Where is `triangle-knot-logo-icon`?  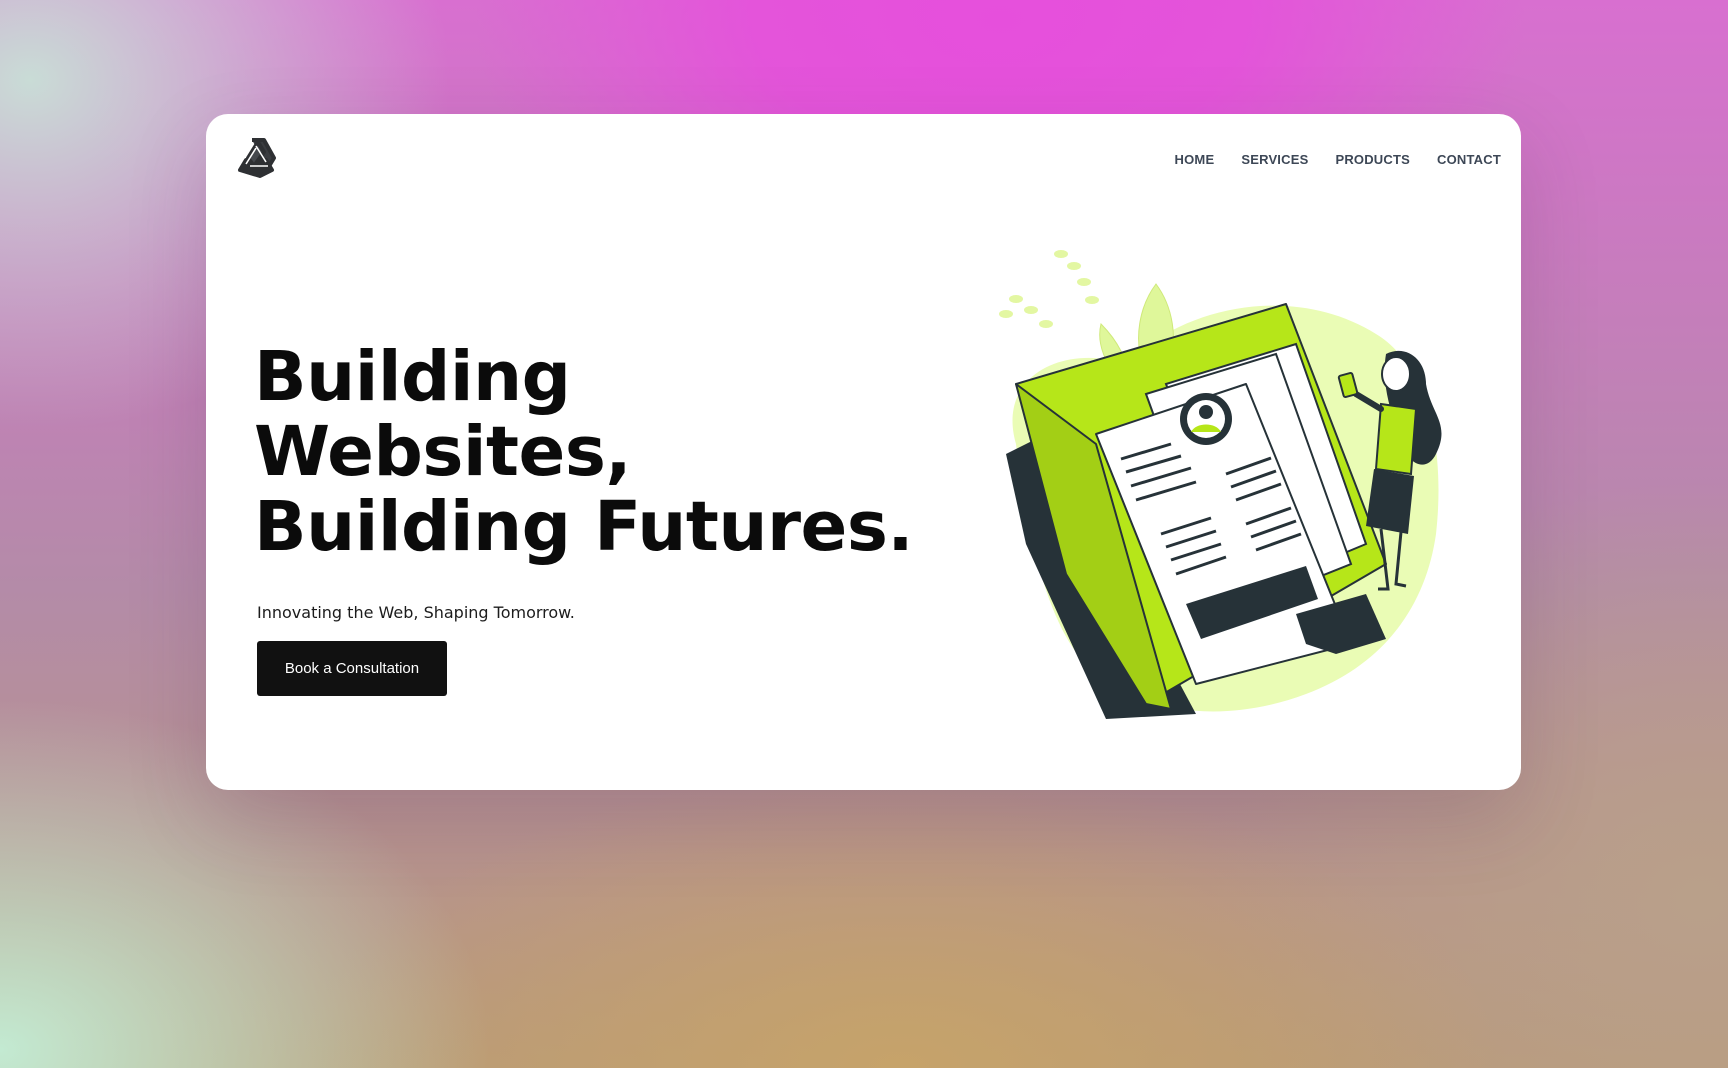
triangle-knot-logo-icon is located at coordinates (257, 158).